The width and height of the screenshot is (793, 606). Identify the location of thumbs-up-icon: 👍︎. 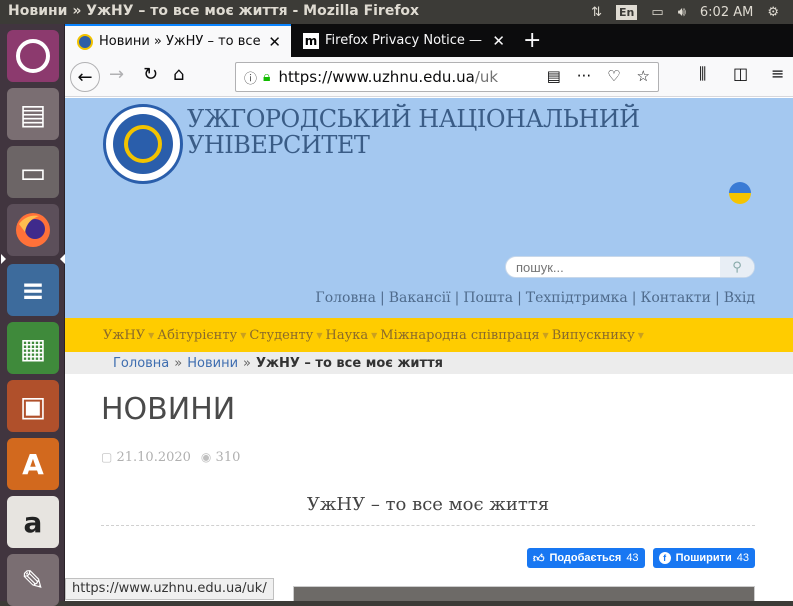
(538, 558).